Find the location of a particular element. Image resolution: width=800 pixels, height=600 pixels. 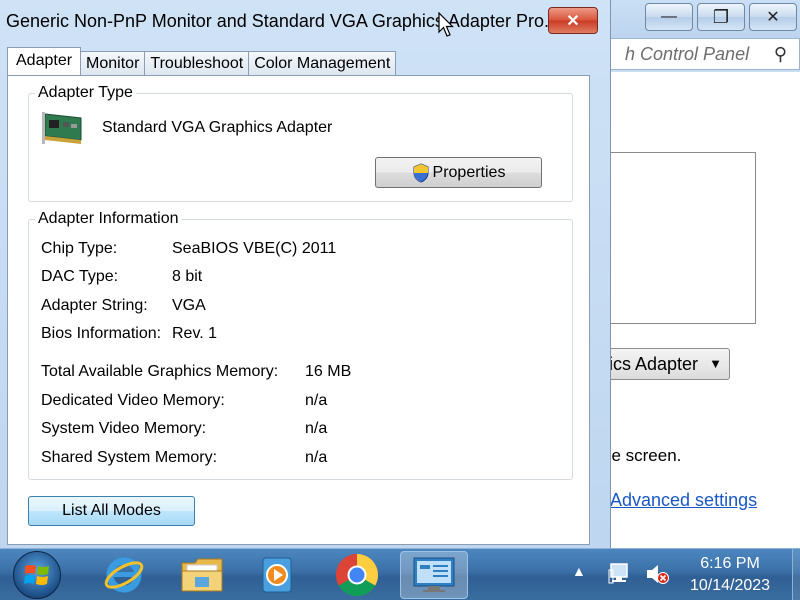

close-button: ✕ is located at coordinates (573, 20).